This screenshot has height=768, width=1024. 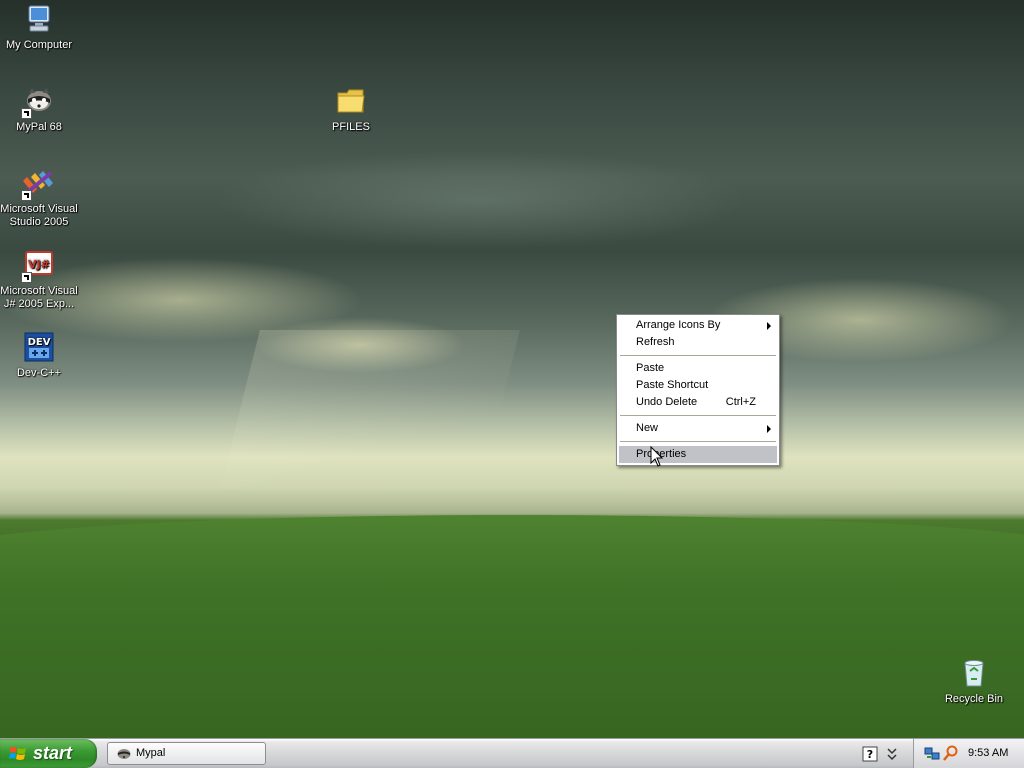 I want to click on visual-studio-icon, so click(x=38, y=184).